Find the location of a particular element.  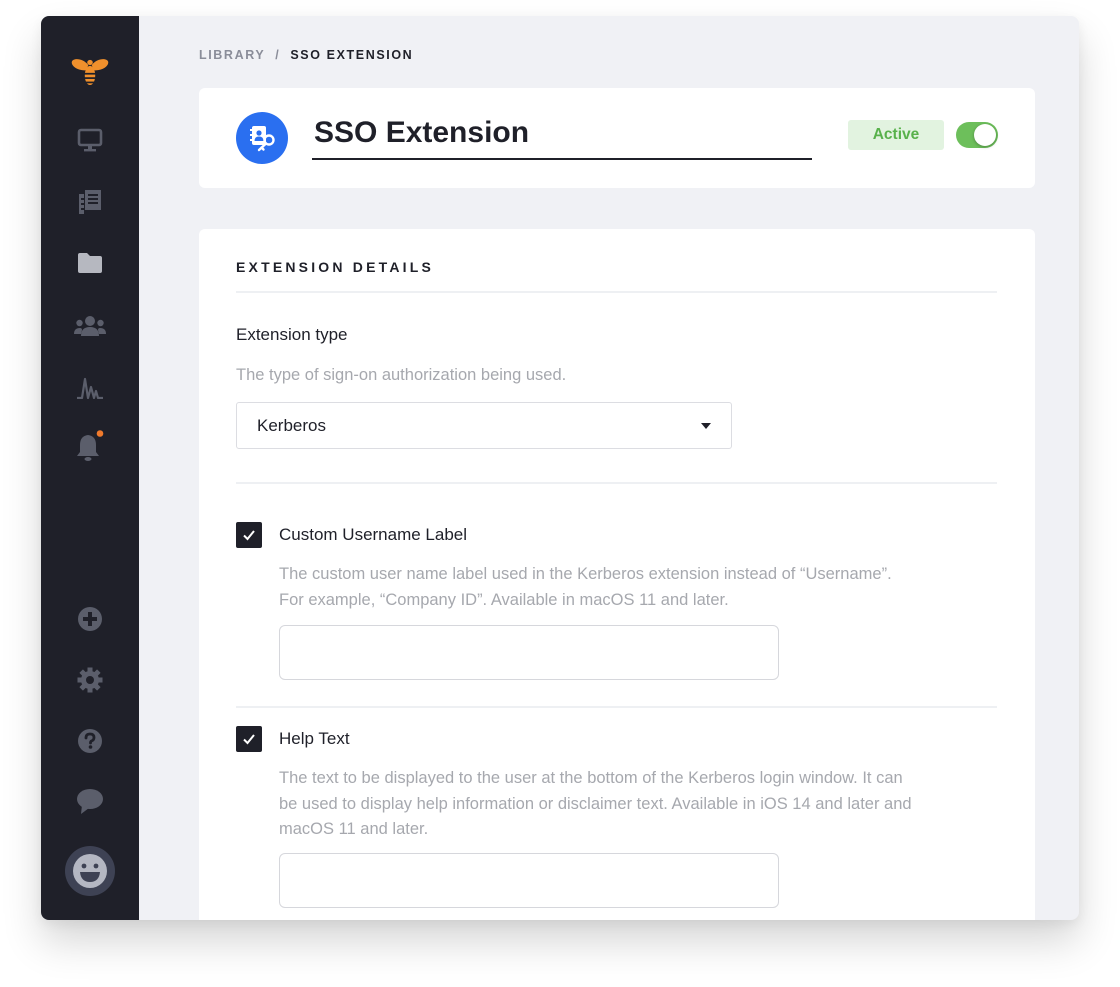

folder-icon is located at coordinates (90, 263).